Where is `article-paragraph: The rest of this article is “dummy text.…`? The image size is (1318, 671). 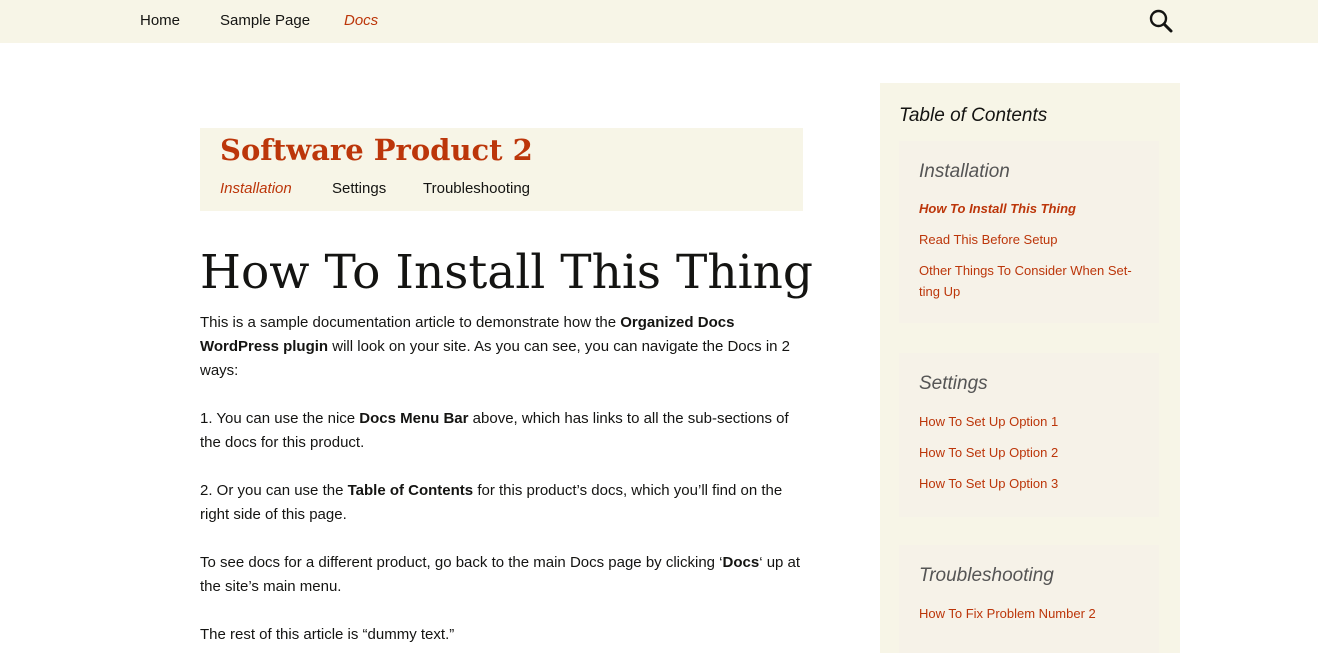 article-paragraph: The rest of this article is “dummy text.… is located at coordinates (327, 634).